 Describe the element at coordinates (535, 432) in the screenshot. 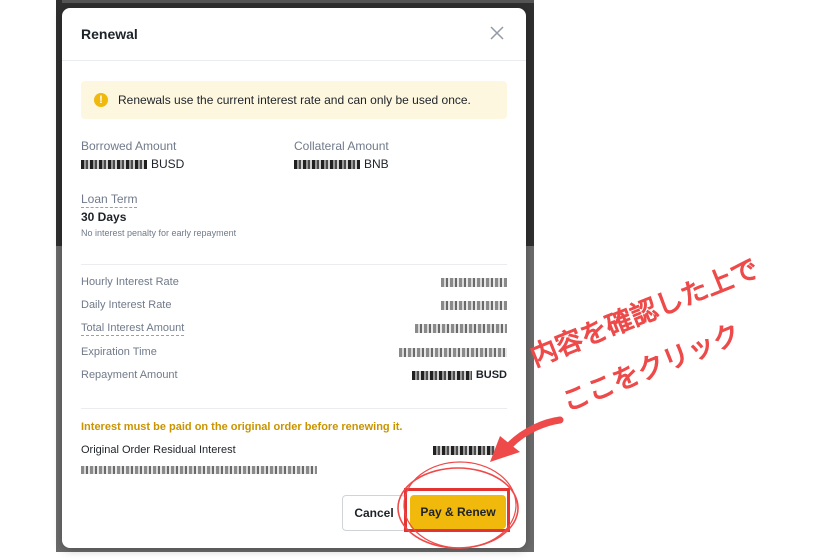

I see `arrow-shaft` at that location.